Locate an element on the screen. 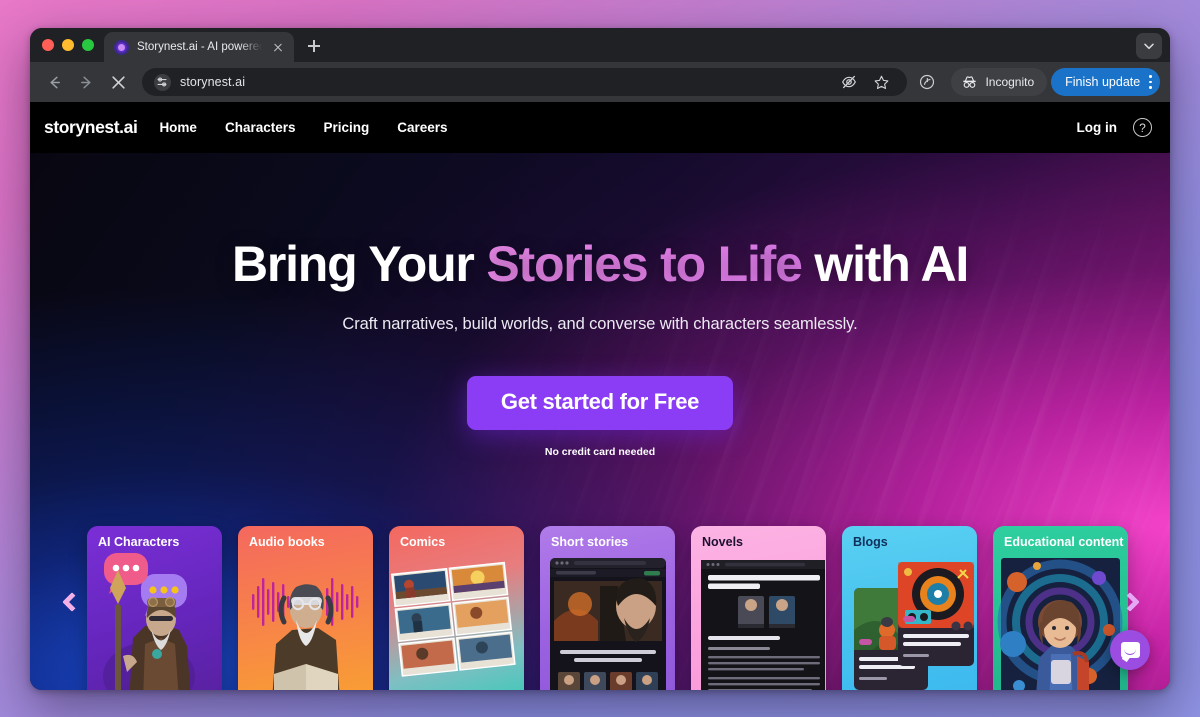  headline-part-2: with AI is located at coordinates (885, 264).